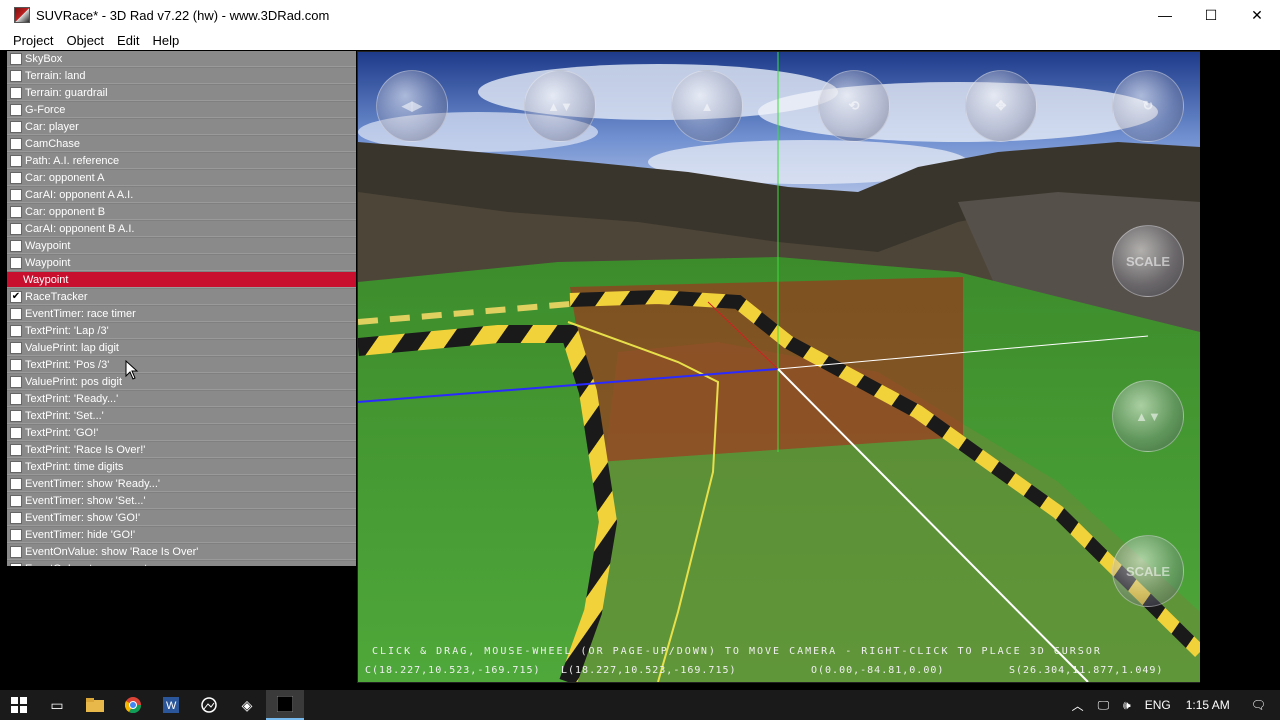 The width and height of the screenshot is (1280, 720). What do you see at coordinates (181, 331) in the screenshot?
I see `object-list-item: TextPrint: 'Lap /3'` at bounding box center [181, 331].